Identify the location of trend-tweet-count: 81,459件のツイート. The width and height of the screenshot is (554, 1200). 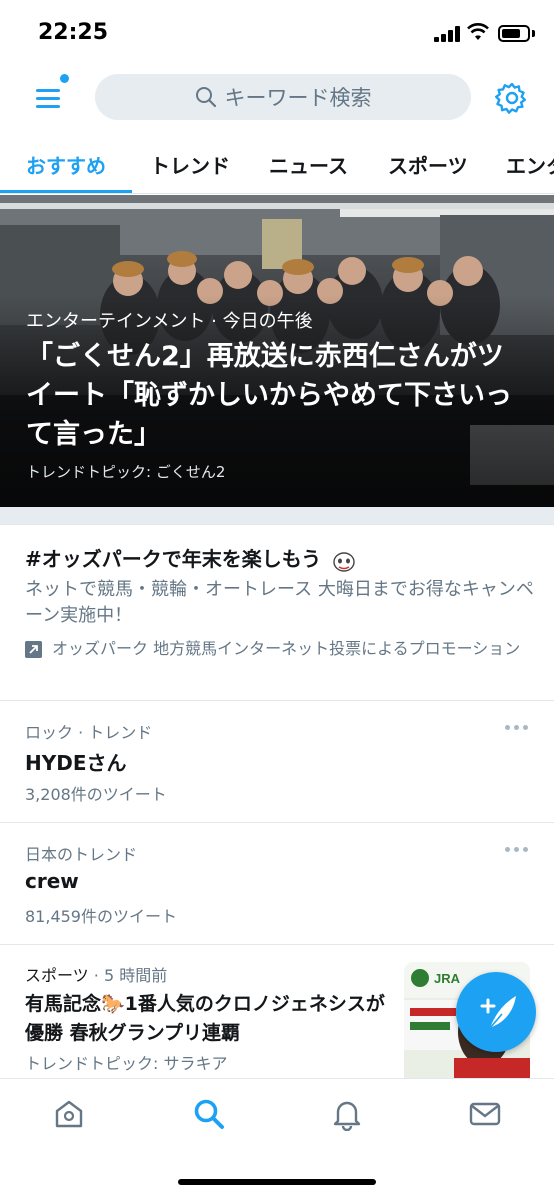
(101, 916).